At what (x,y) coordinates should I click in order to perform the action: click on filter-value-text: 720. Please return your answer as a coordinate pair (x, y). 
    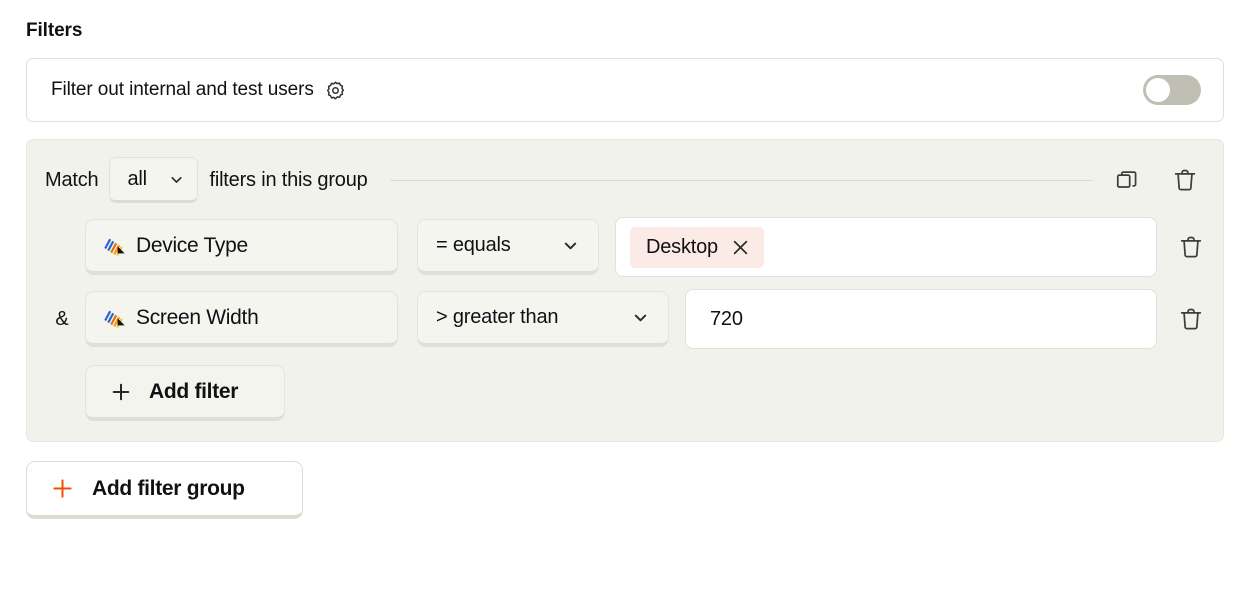
    Looking at the image, I should click on (726, 318).